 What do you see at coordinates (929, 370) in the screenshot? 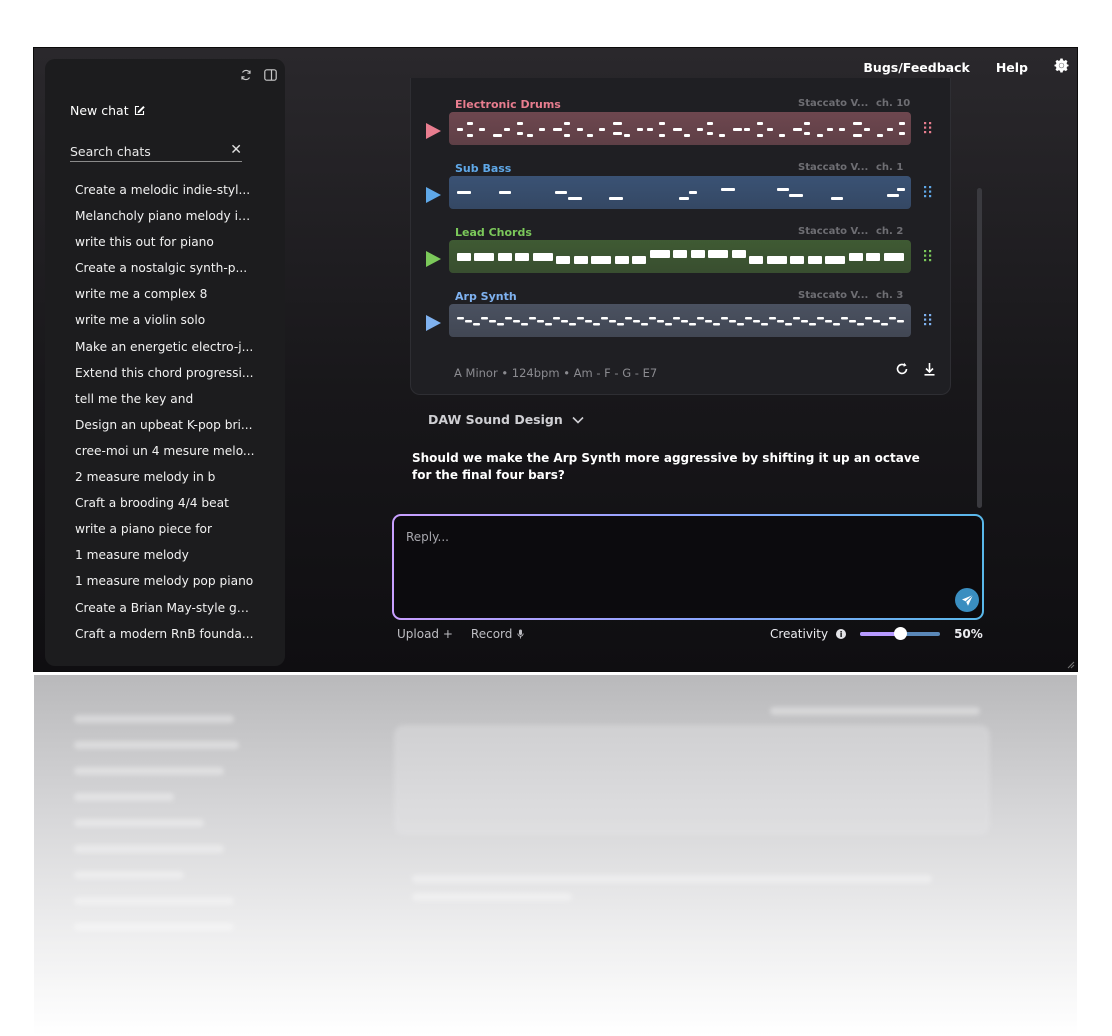
I see `download-icon` at bounding box center [929, 370].